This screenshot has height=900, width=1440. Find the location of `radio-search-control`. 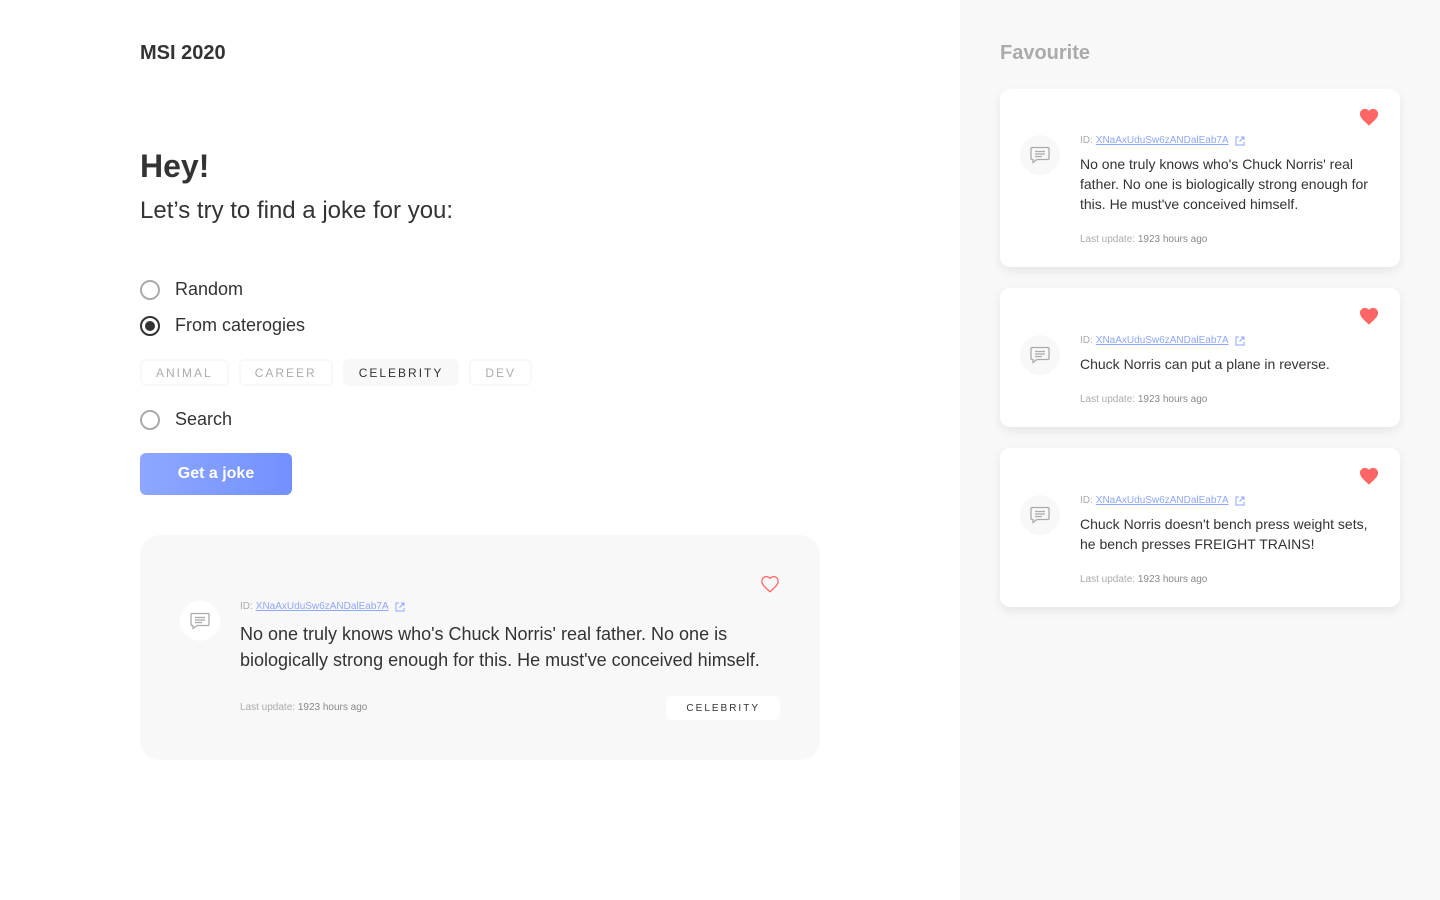

radio-search-control is located at coordinates (150, 419).